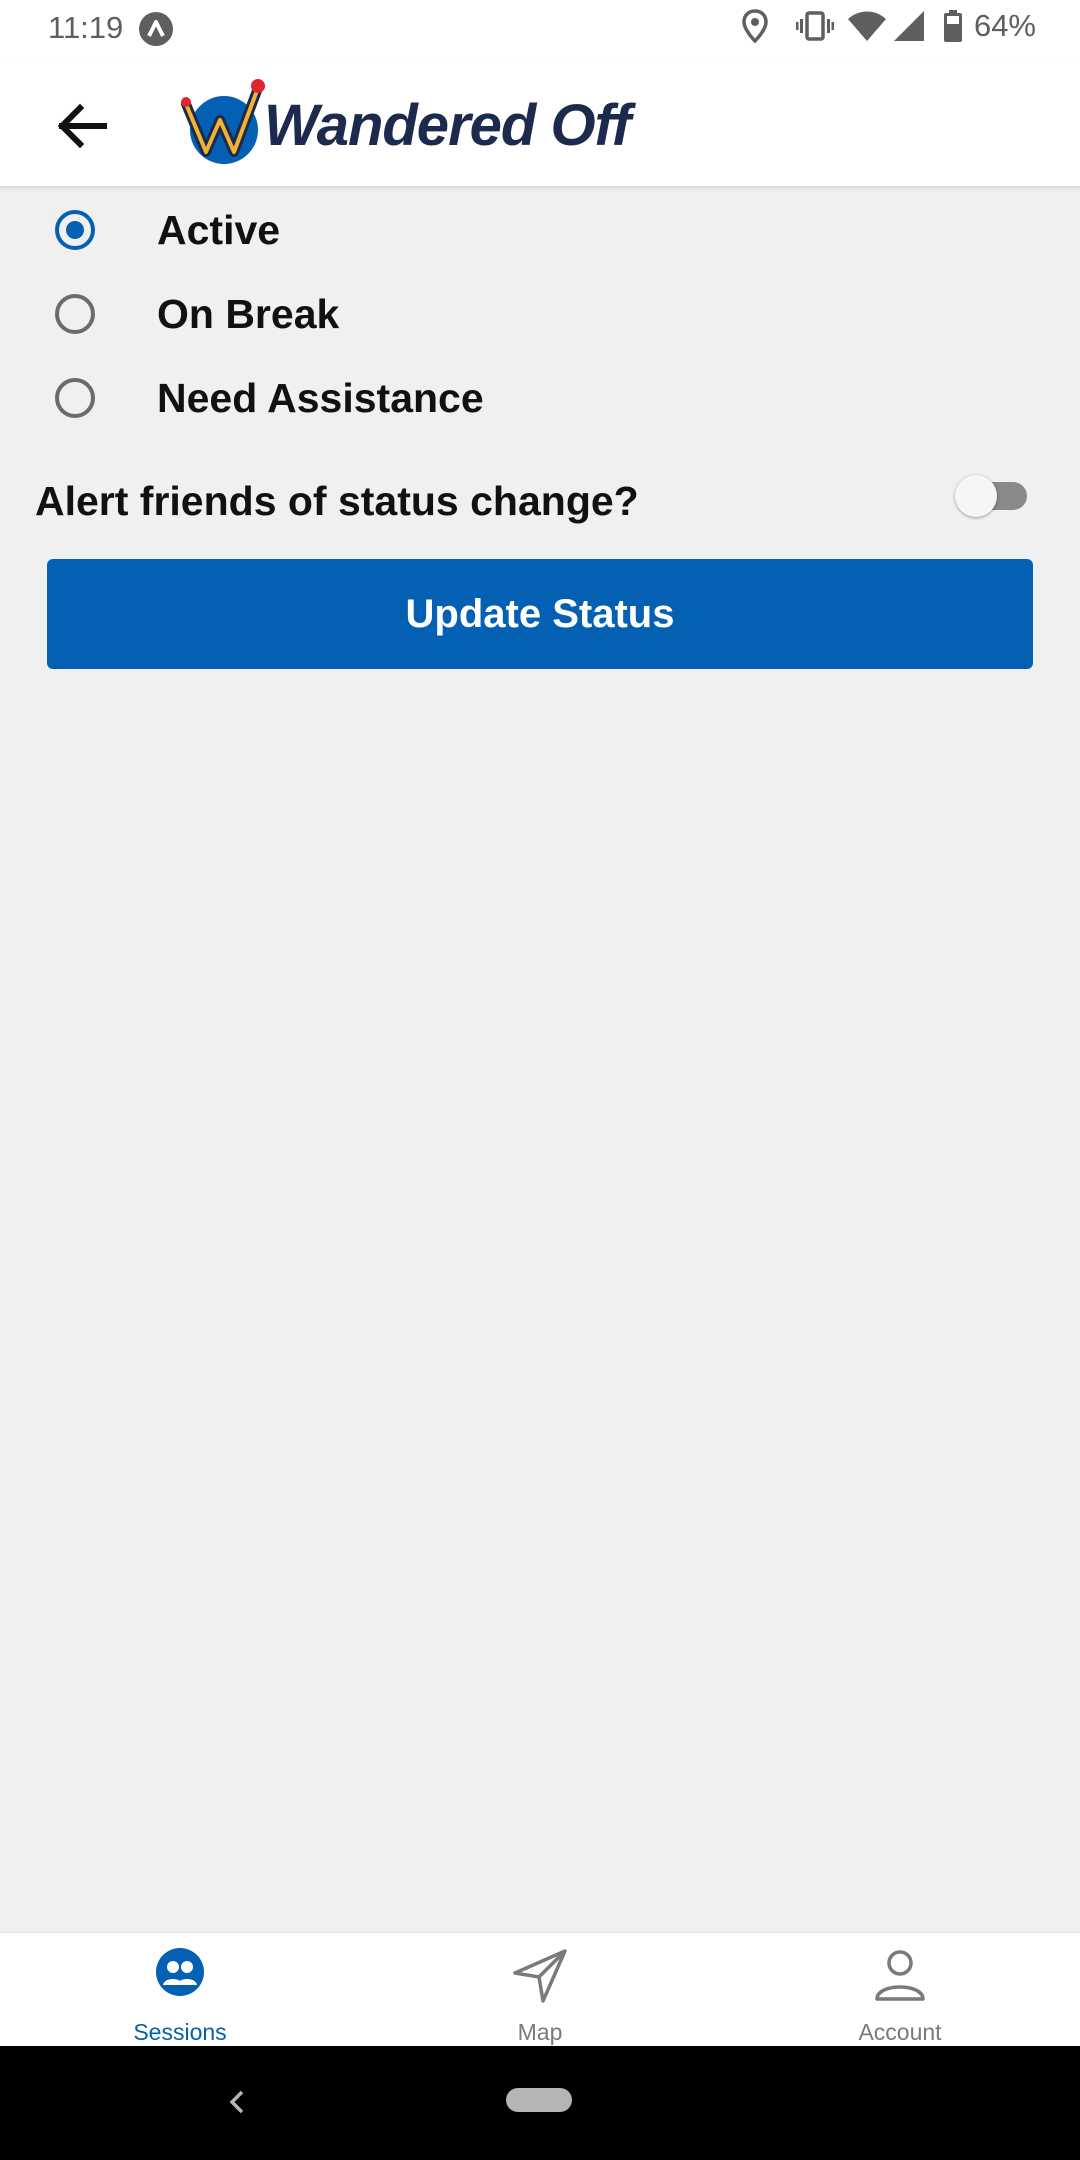 The image size is (1080, 2160). I want to click on status-option-on-break: On Break, so click(540, 314).